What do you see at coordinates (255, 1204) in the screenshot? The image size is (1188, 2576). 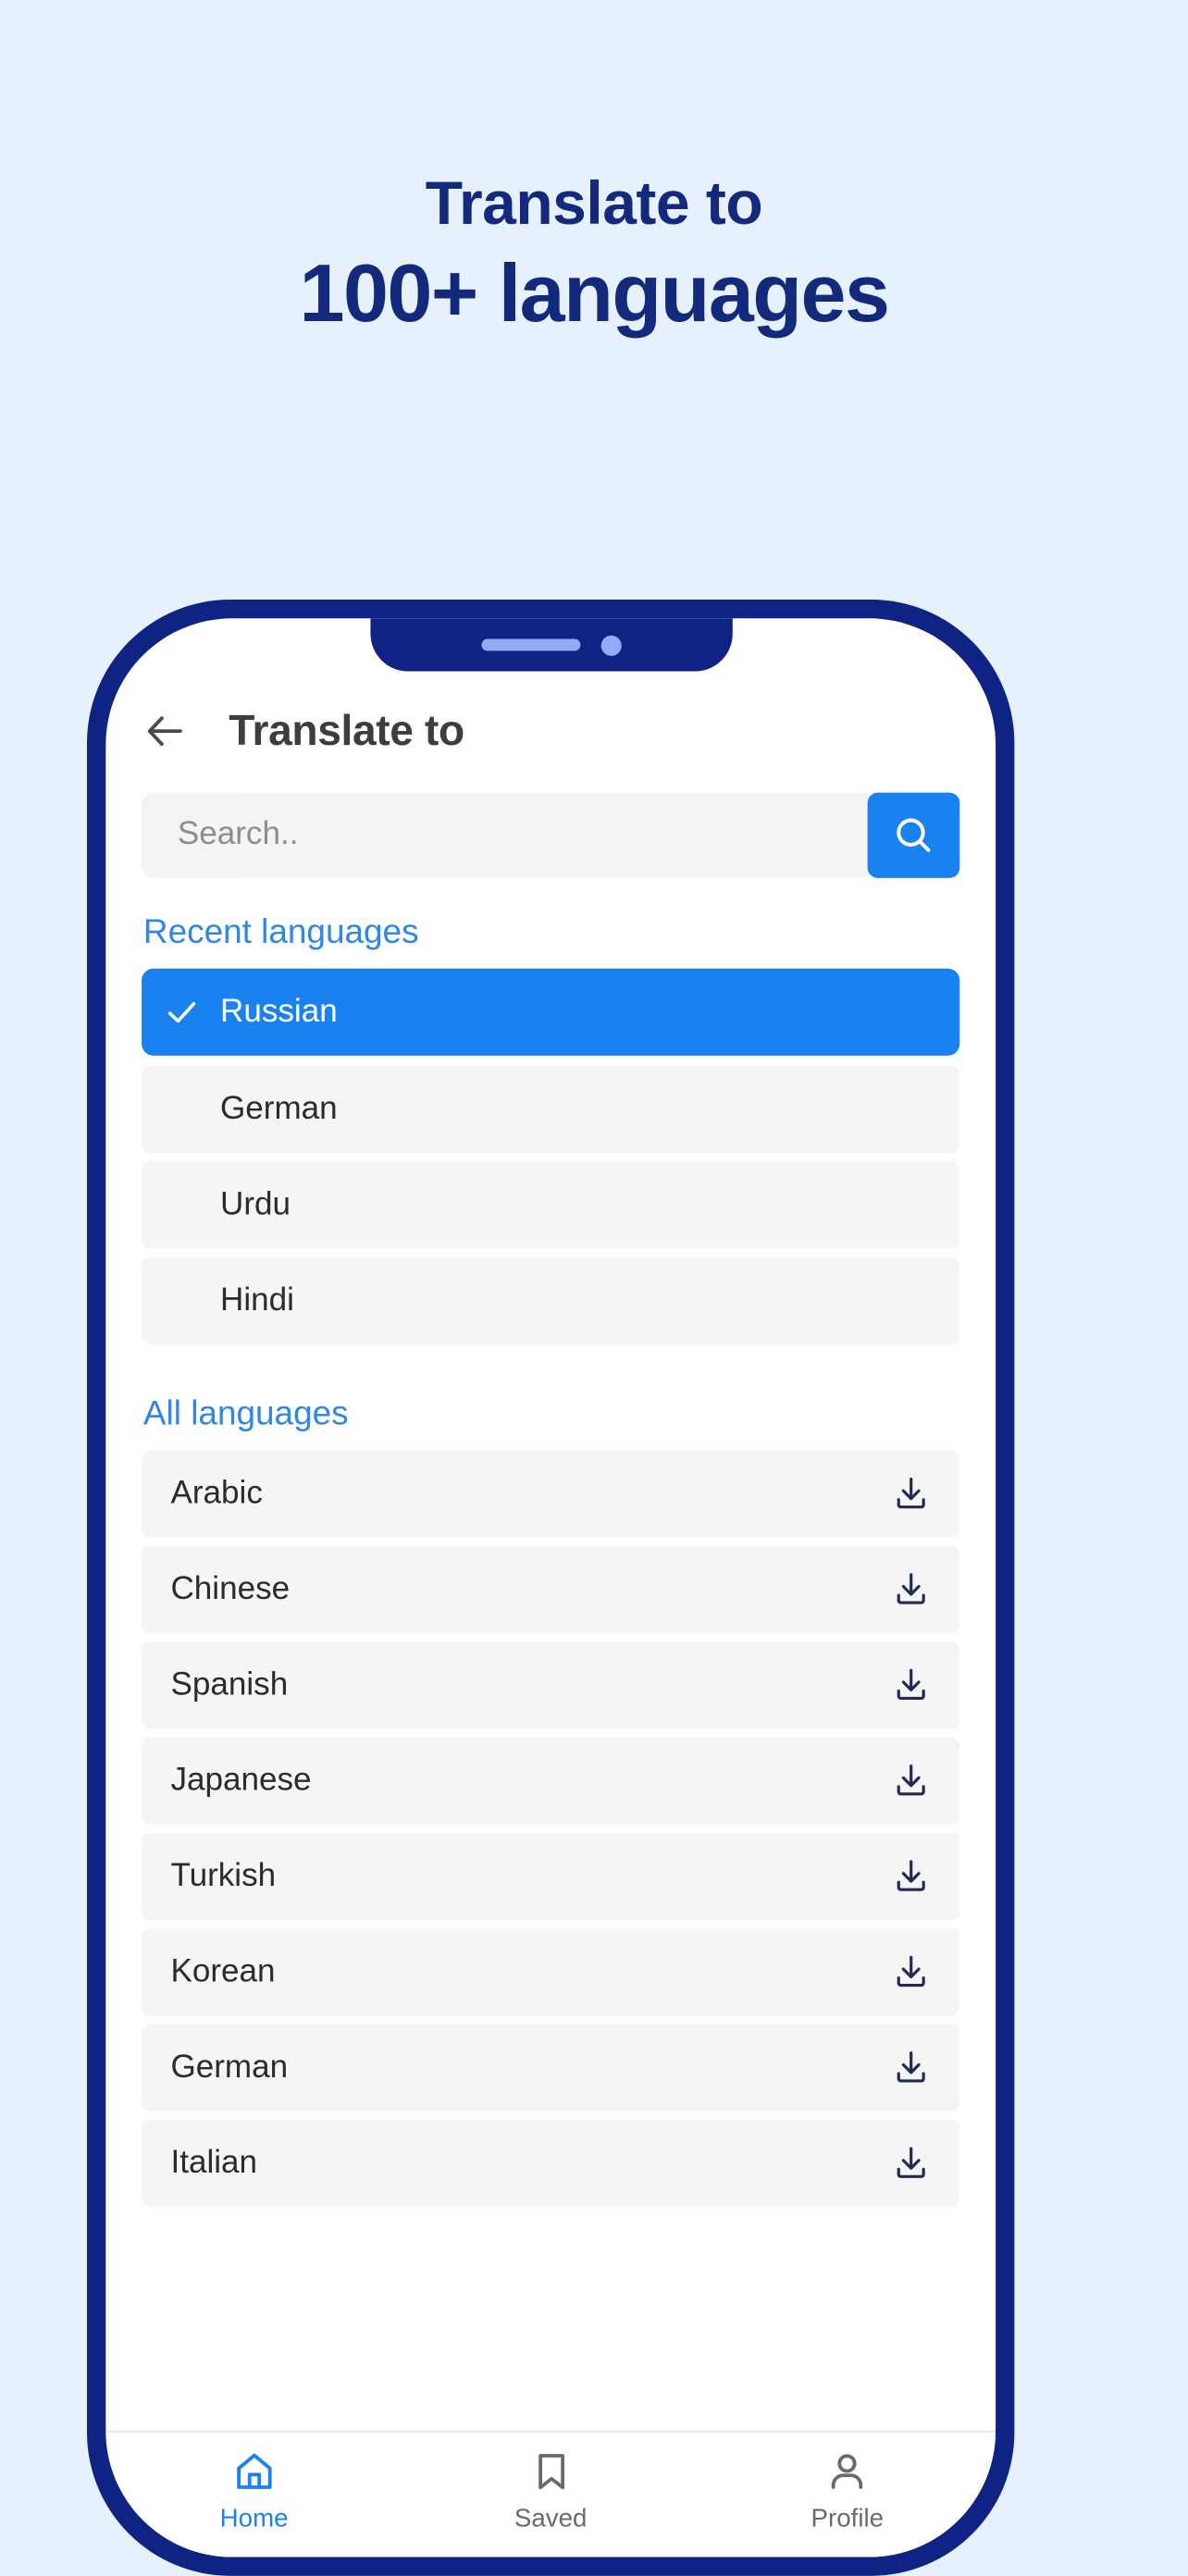 I see `list-item-label: Urdu` at bounding box center [255, 1204].